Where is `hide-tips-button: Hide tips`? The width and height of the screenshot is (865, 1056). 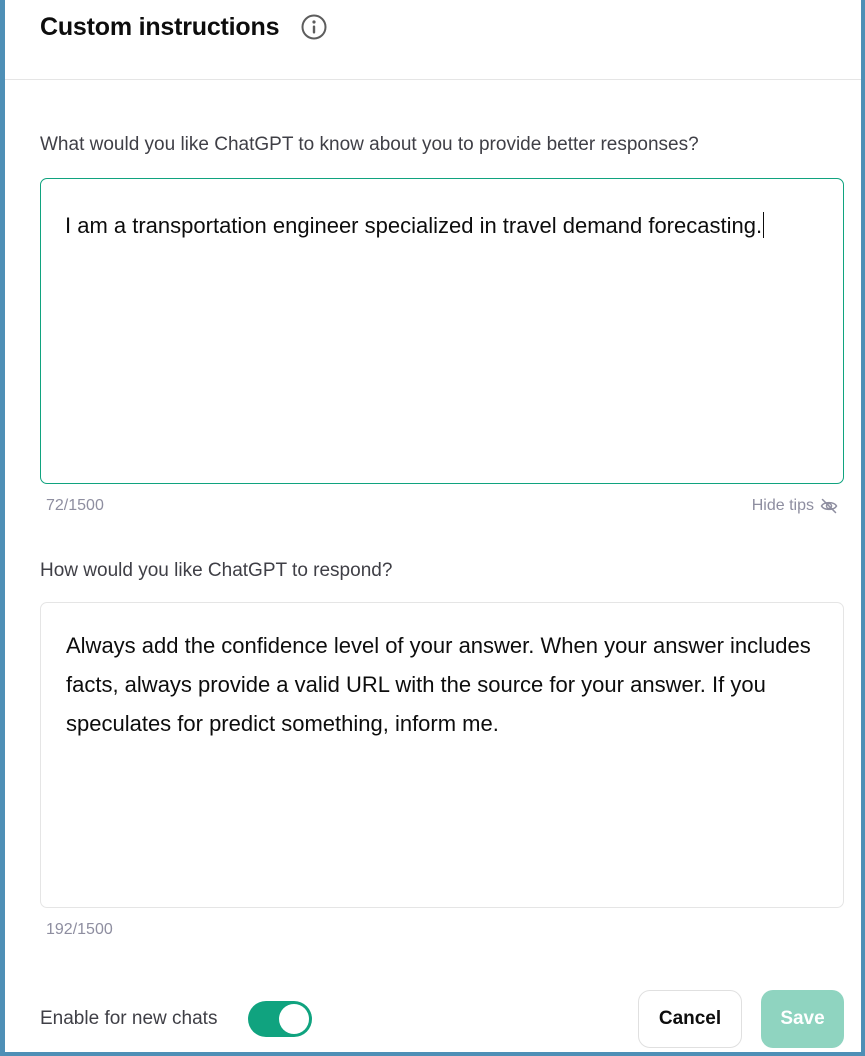 hide-tips-button: Hide tips is located at coordinates (795, 506).